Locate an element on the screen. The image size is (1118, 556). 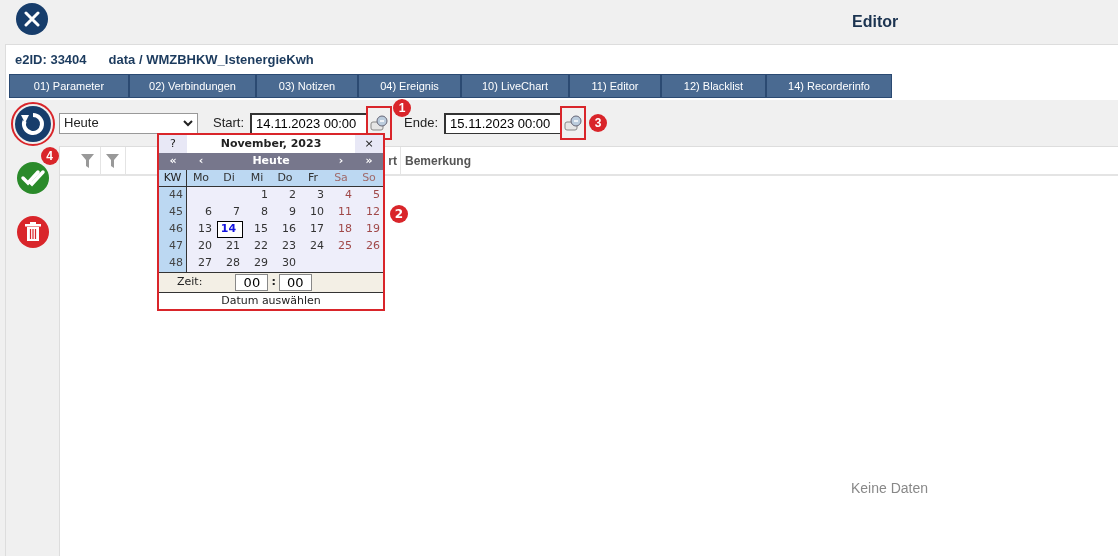
calendar-day: 26 is located at coordinates (369, 246).